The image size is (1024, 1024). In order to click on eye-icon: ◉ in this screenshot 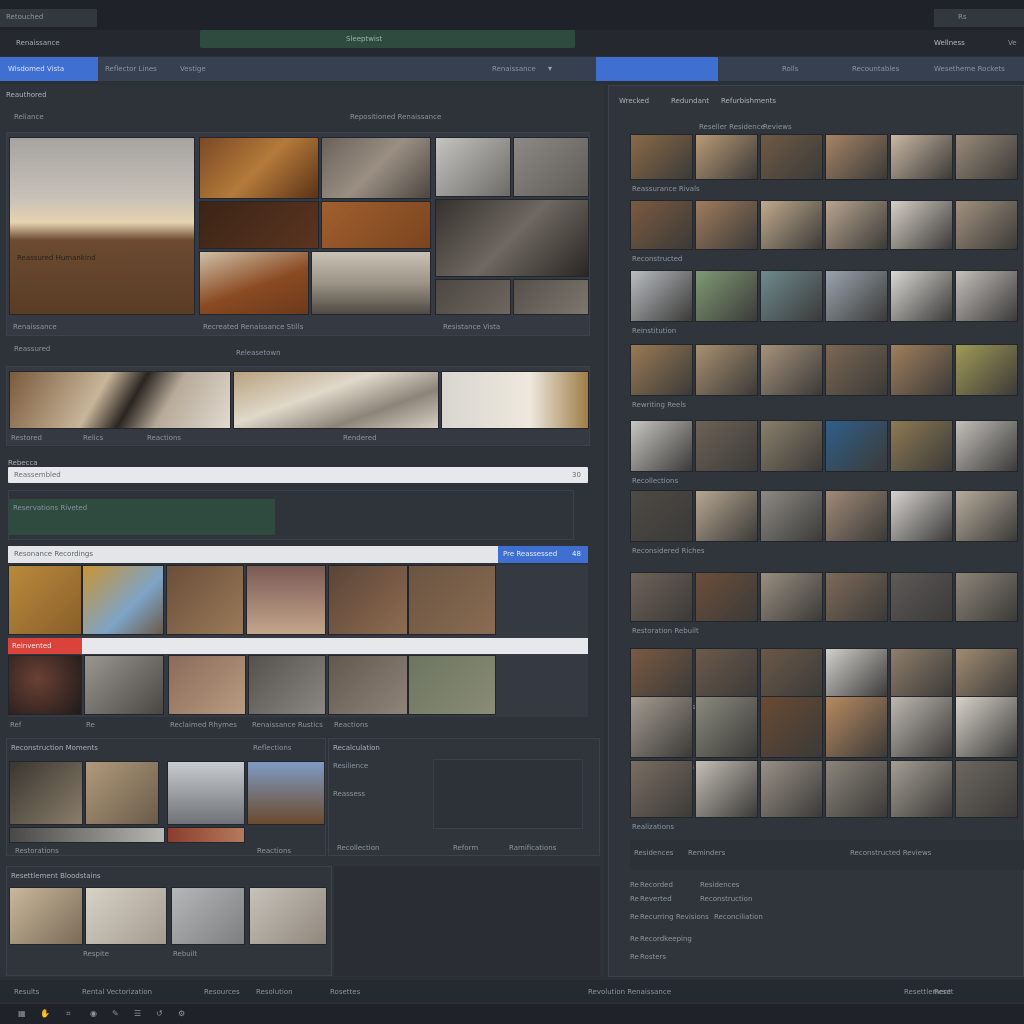, I will do `click(93, 1014)`.